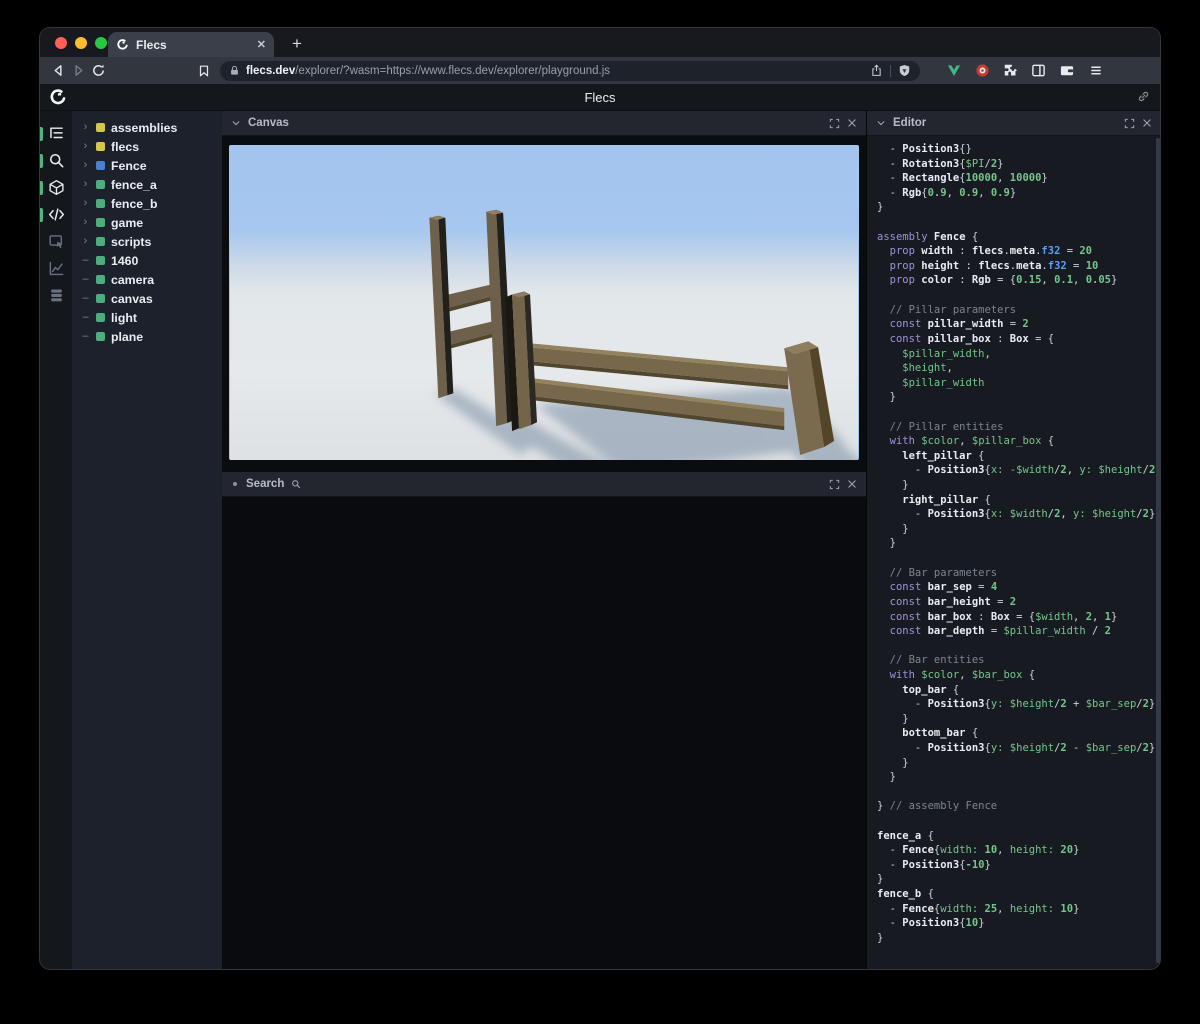 This screenshot has height=1024, width=1200. Describe the element at coordinates (147, 184) in the screenshot. I see `tree-item: › fence_a` at that location.